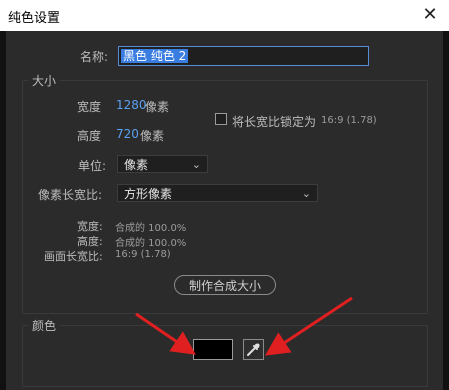 This screenshot has width=449, height=390. Describe the element at coordinates (308, 326) in the screenshot. I see `annotation-arrow-right` at that location.